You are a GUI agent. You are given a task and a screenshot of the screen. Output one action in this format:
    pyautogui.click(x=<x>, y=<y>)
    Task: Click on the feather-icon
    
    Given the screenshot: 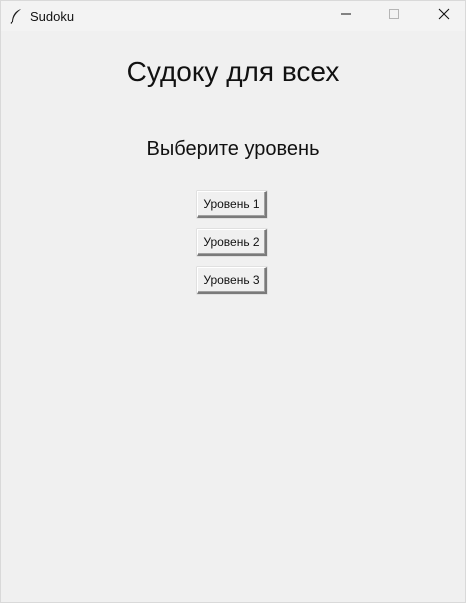 What is the action you would take?
    pyautogui.click(x=16, y=16)
    